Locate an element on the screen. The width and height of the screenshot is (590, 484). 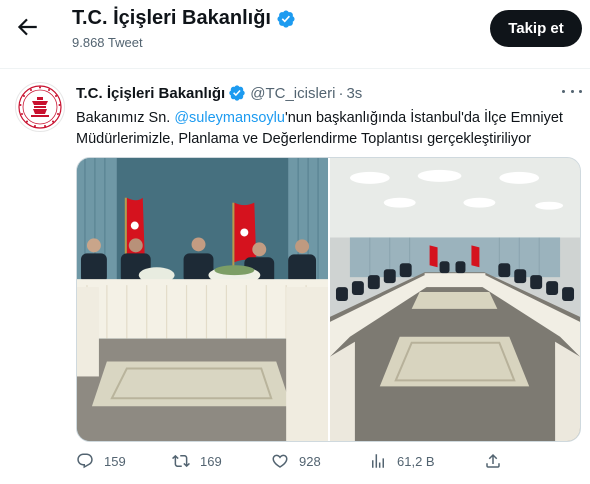
arrow-left-icon is located at coordinates (27, 27).